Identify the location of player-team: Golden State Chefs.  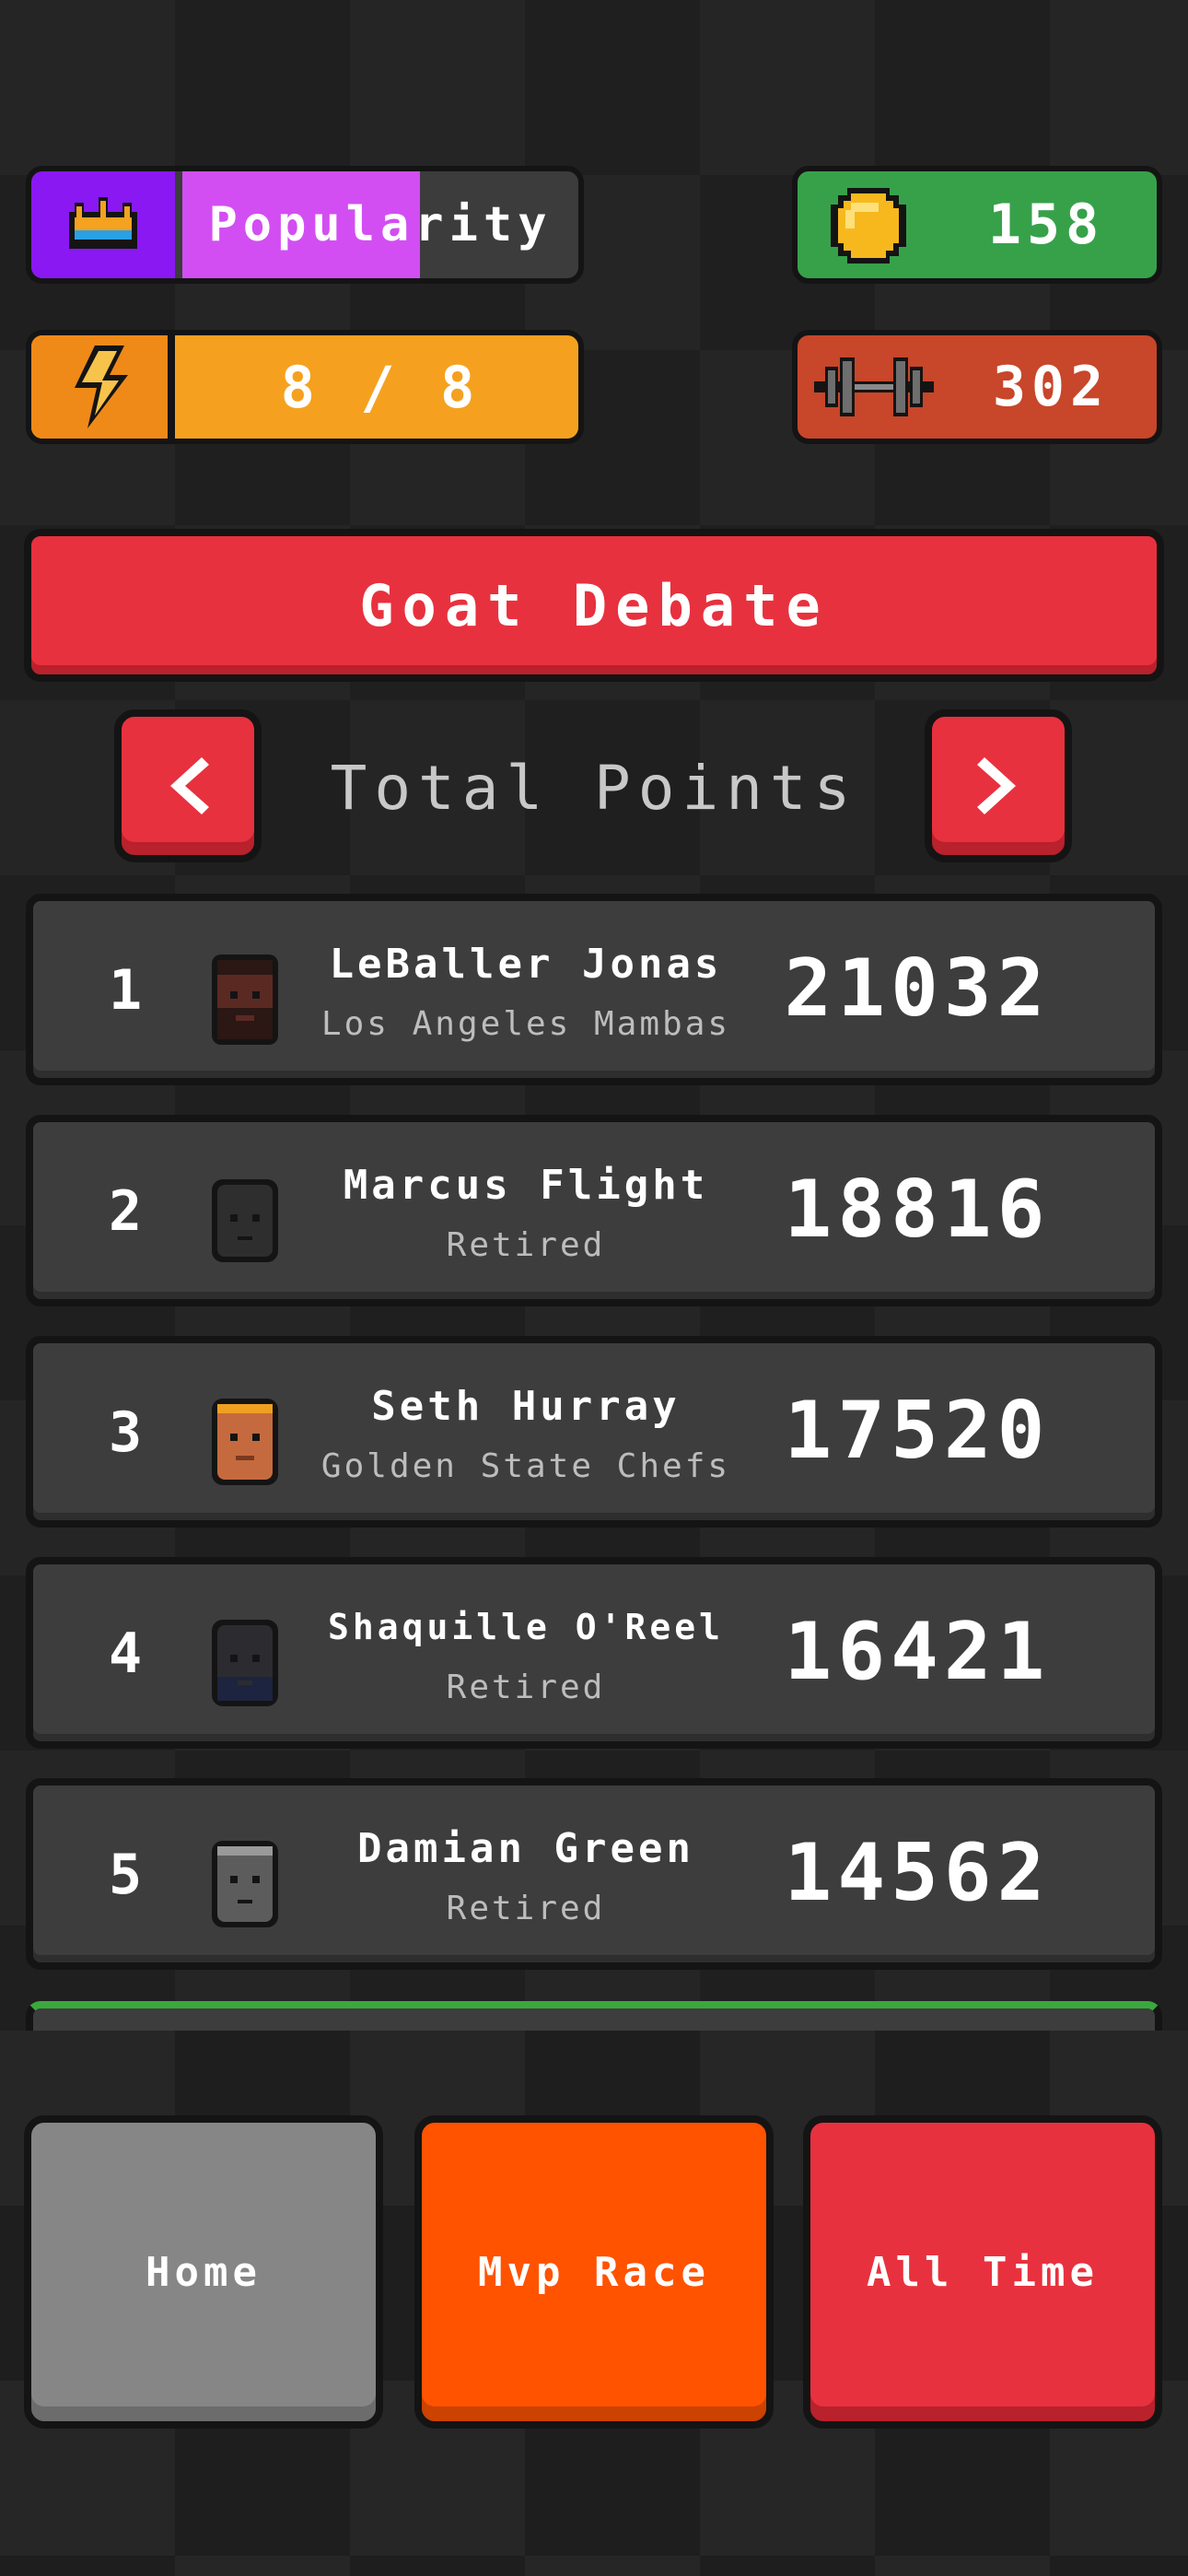
(525, 1465).